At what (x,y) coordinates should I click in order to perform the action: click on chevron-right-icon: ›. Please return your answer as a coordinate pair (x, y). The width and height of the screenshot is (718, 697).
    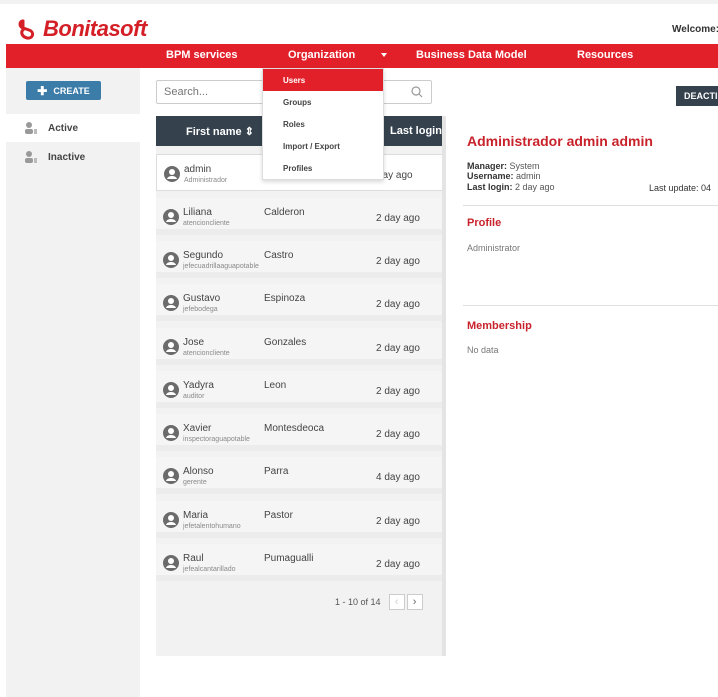
    Looking at the image, I should click on (414, 602).